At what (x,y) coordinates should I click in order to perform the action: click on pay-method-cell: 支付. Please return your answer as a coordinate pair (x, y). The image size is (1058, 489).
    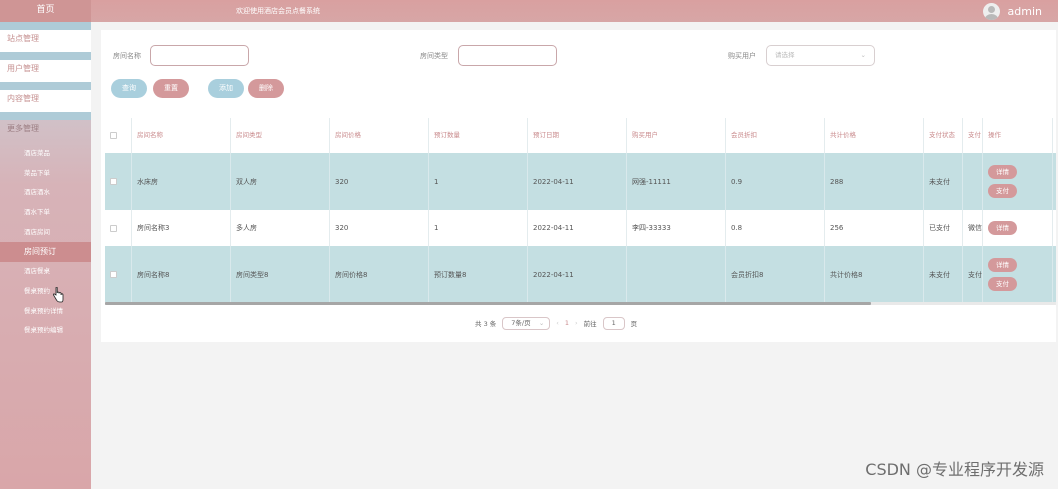
    Looking at the image, I should click on (973, 274).